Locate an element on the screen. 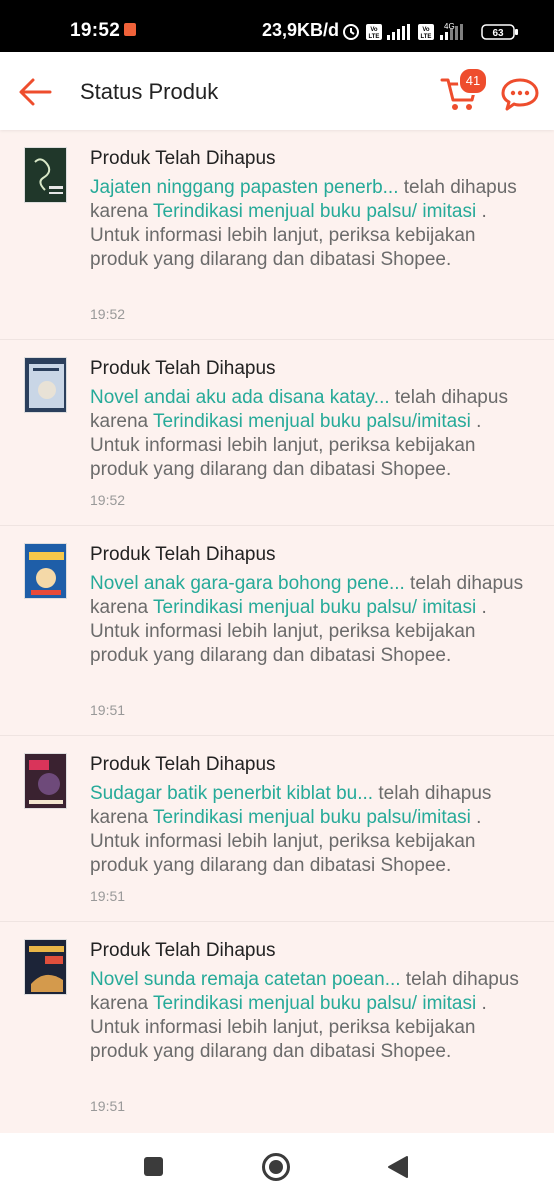  alarm-icon is located at coordinates (351, 32).